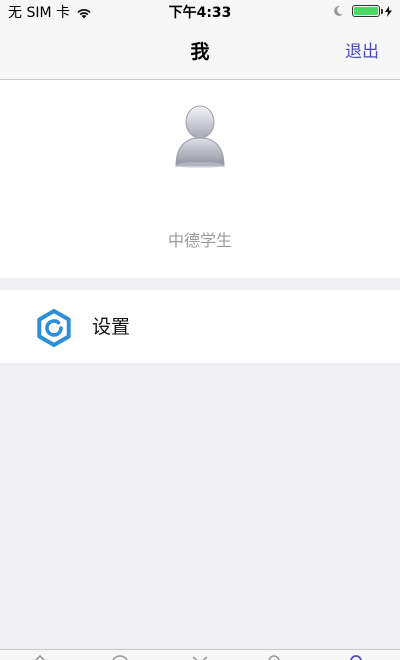  I want to click on charging-bolt-icon, so click(388, 11).